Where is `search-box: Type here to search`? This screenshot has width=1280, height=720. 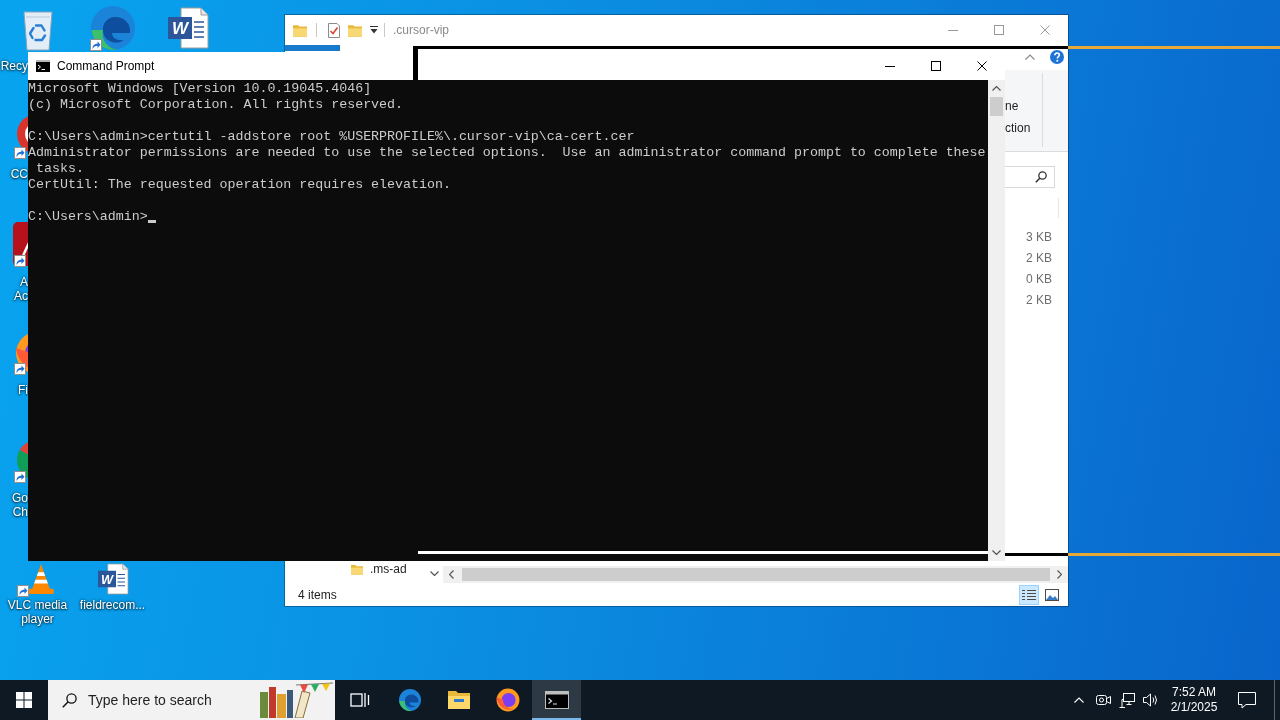
search-box: Type here to search is located at coordinates (191, 700).